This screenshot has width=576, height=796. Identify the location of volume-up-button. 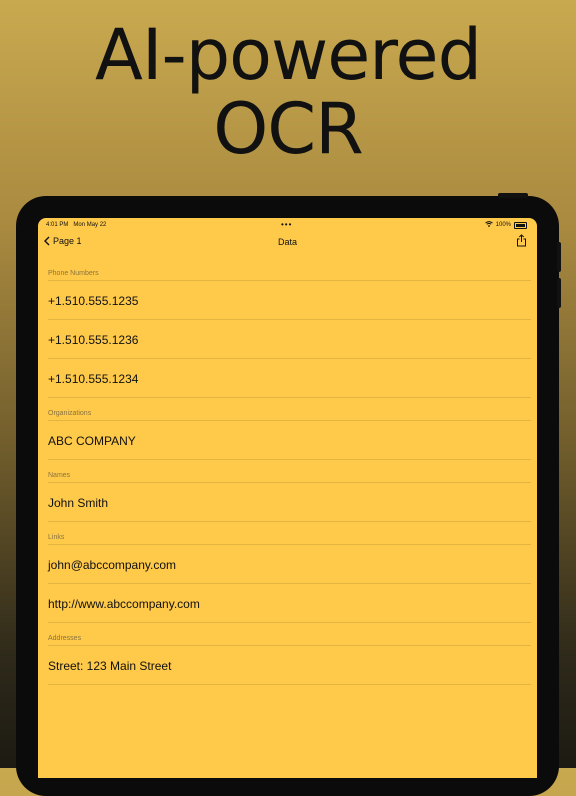
(559, 257).